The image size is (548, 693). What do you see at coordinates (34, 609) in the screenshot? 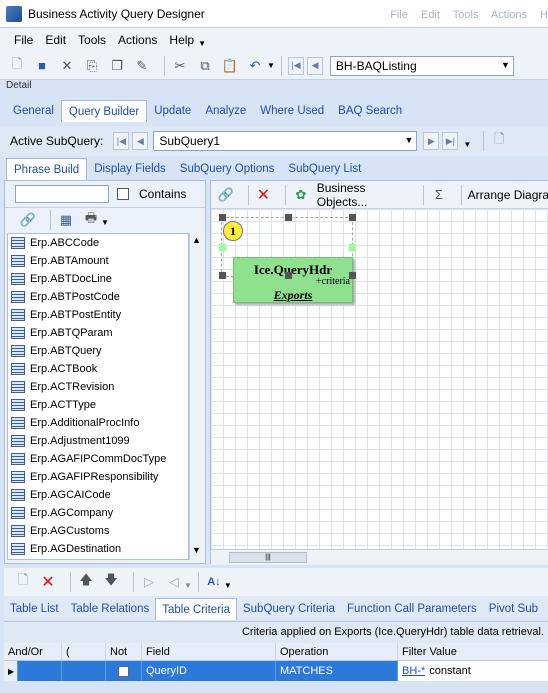
I see `tab-table-list: Table List` at bounding box center [34, 609].